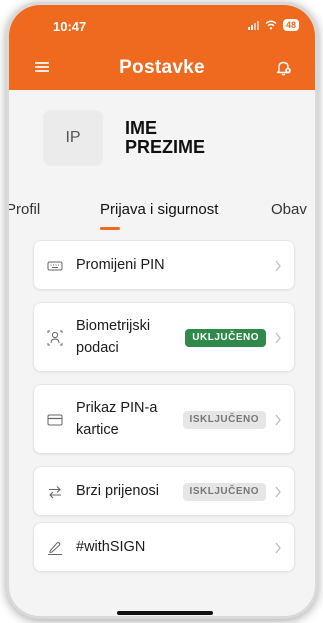 The height and width of the screenshot is (623, 323). Describe the element at coordinates (113, 326) in the screenshot. I see `setting-label-line1: Biometrijski` at that location.